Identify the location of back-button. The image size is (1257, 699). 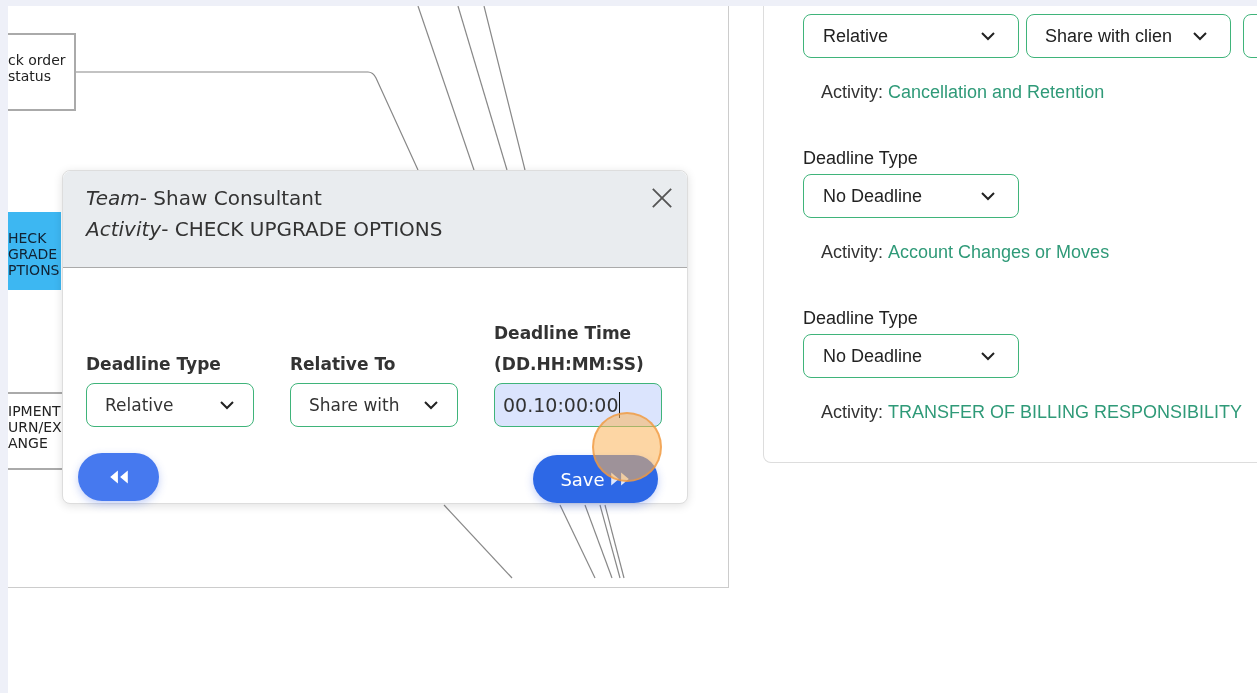
(118, 477).